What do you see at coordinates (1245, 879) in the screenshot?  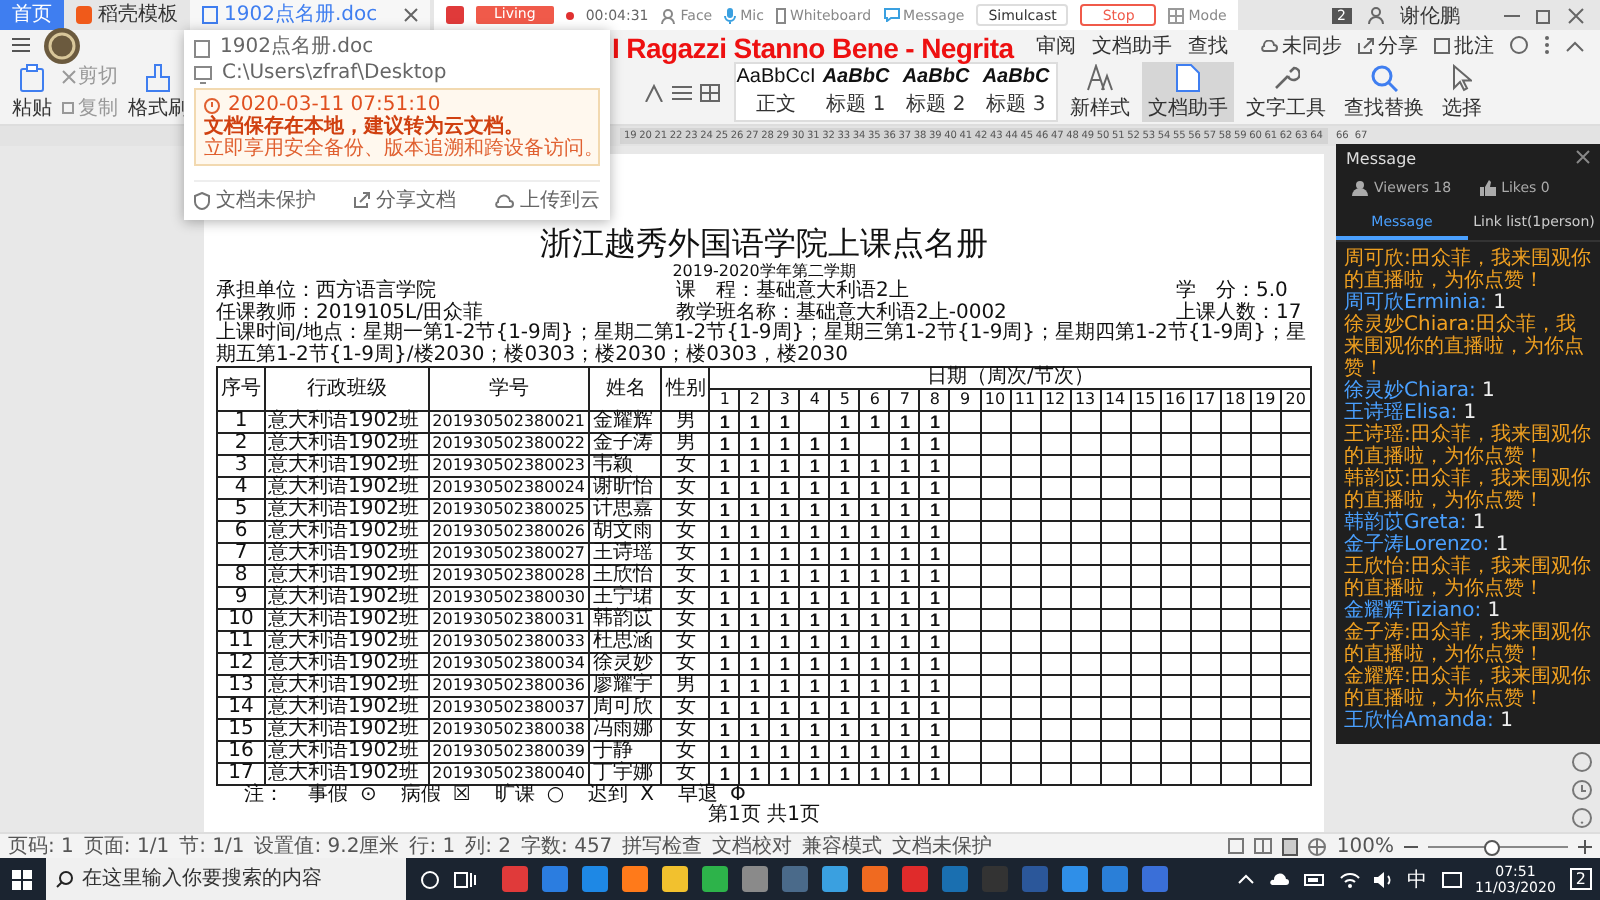 I see `chevron-up-icon` at bounding box center [1245, 879].